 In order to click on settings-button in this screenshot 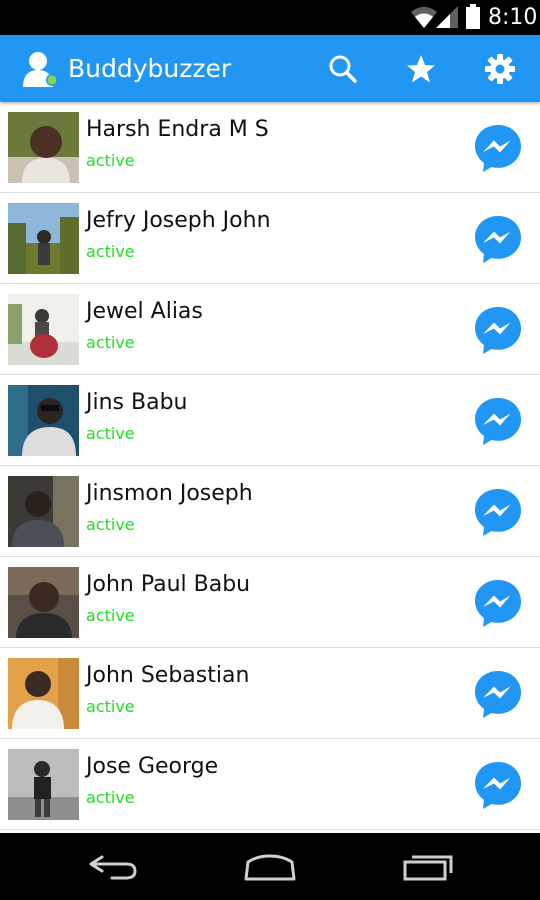, I will do `click(500, 69)`.